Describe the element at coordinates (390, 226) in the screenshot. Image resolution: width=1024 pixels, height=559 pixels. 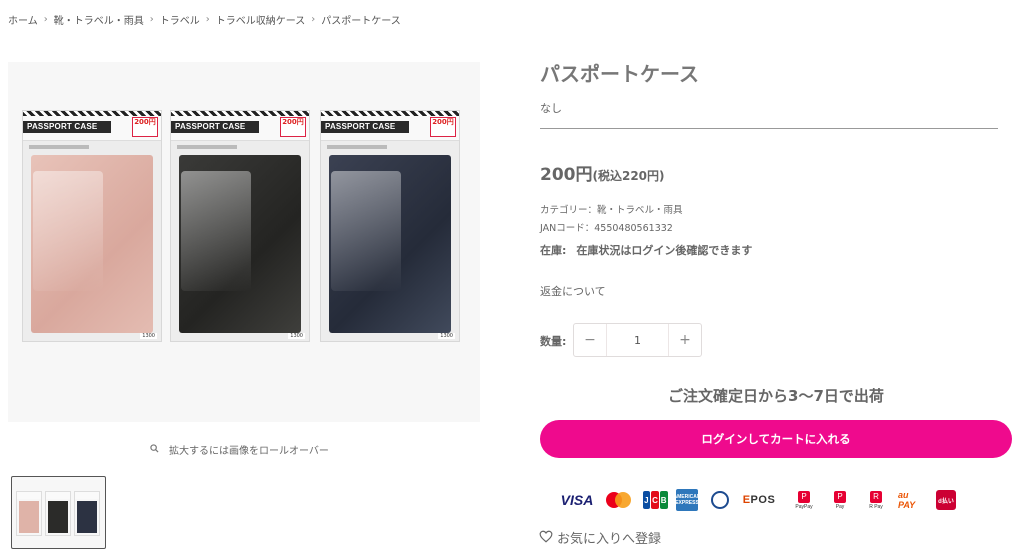
I see `product-package-navy: PASSPORT CASE 200円 1300` at that location.